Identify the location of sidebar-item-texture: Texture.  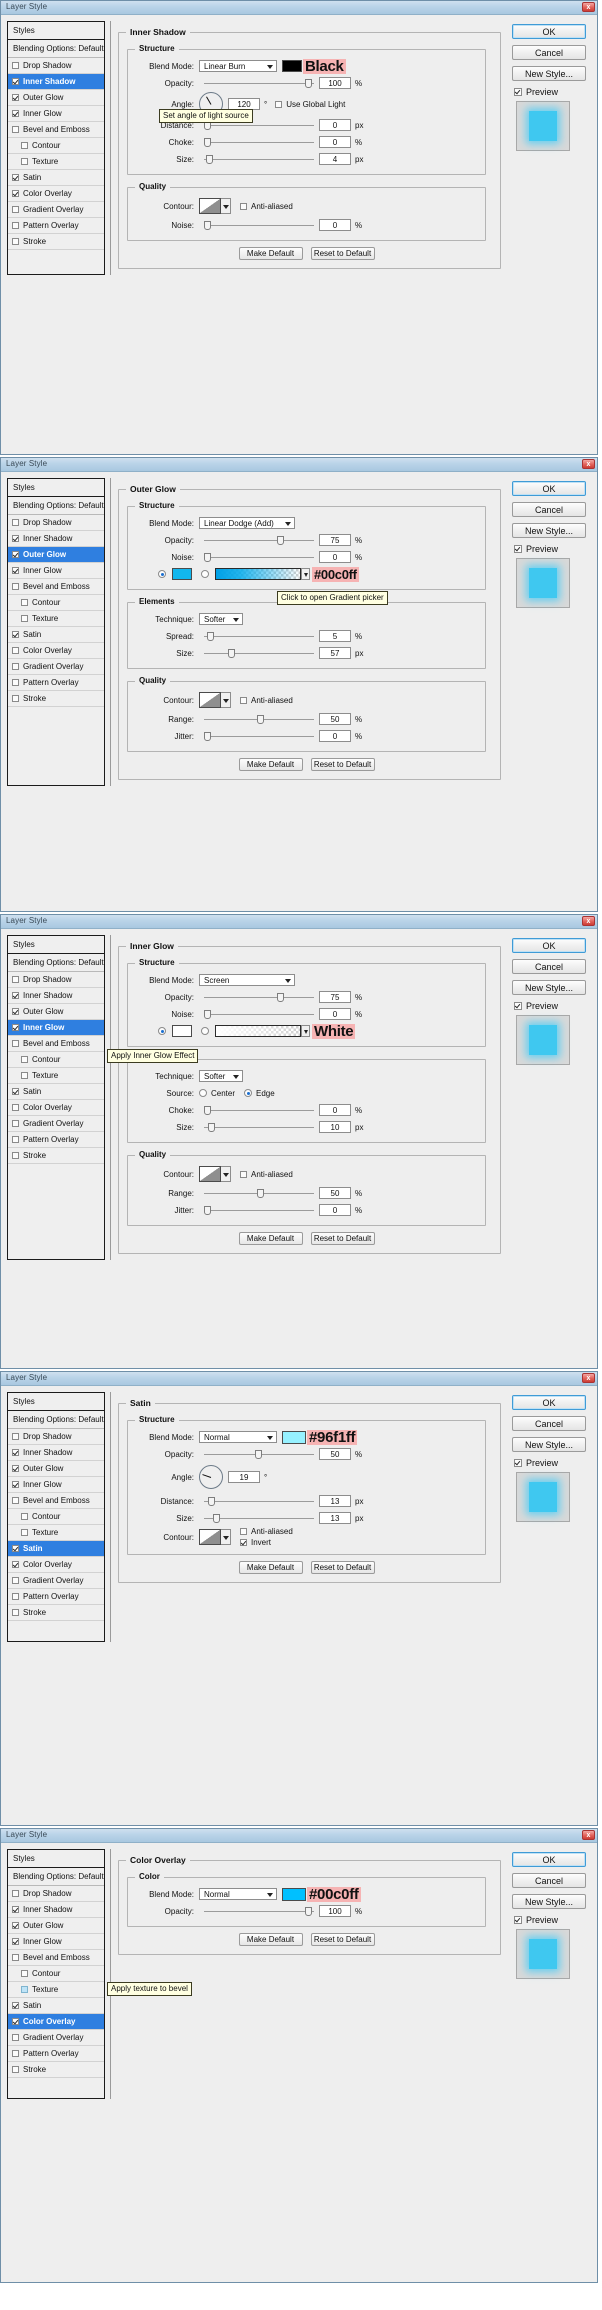
(56, 1990).